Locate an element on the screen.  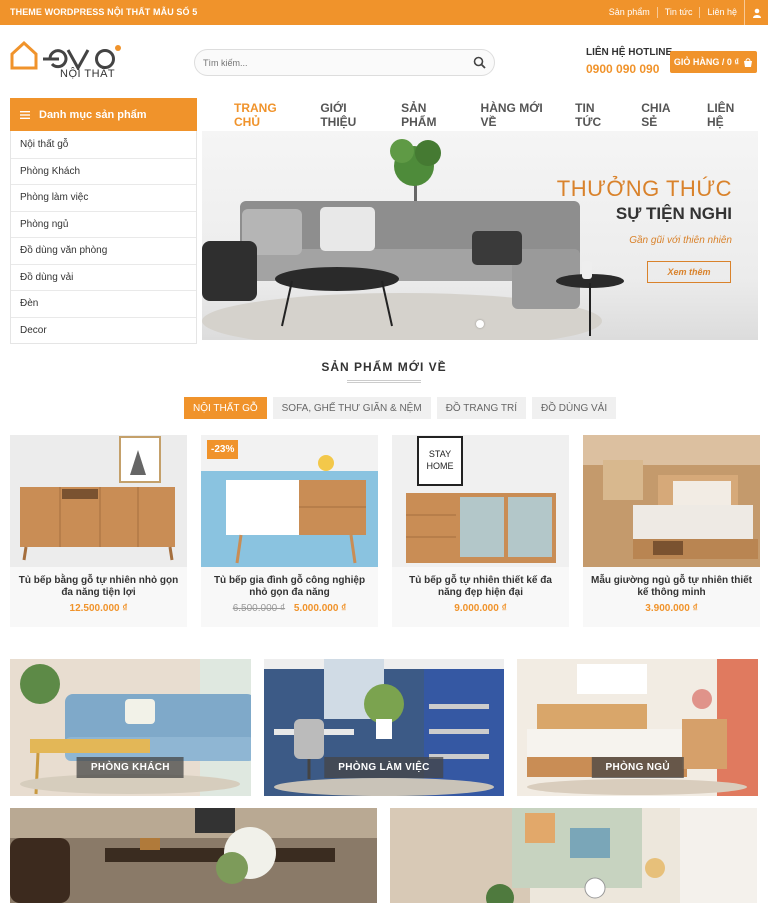
nav-contact: LIÊN HỆ is located at coordinates (727, 115).